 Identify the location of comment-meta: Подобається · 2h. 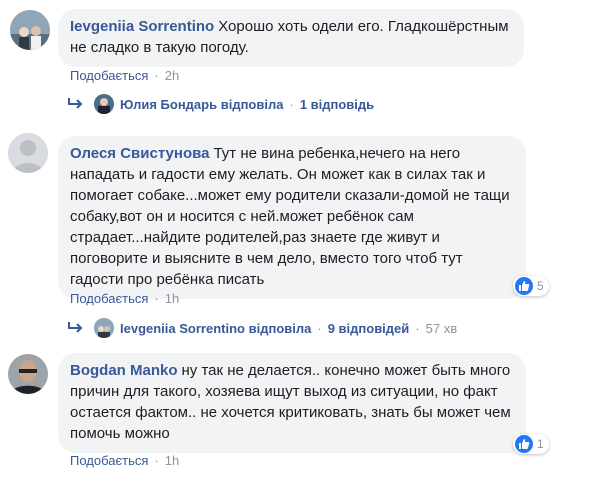
(125, 75).